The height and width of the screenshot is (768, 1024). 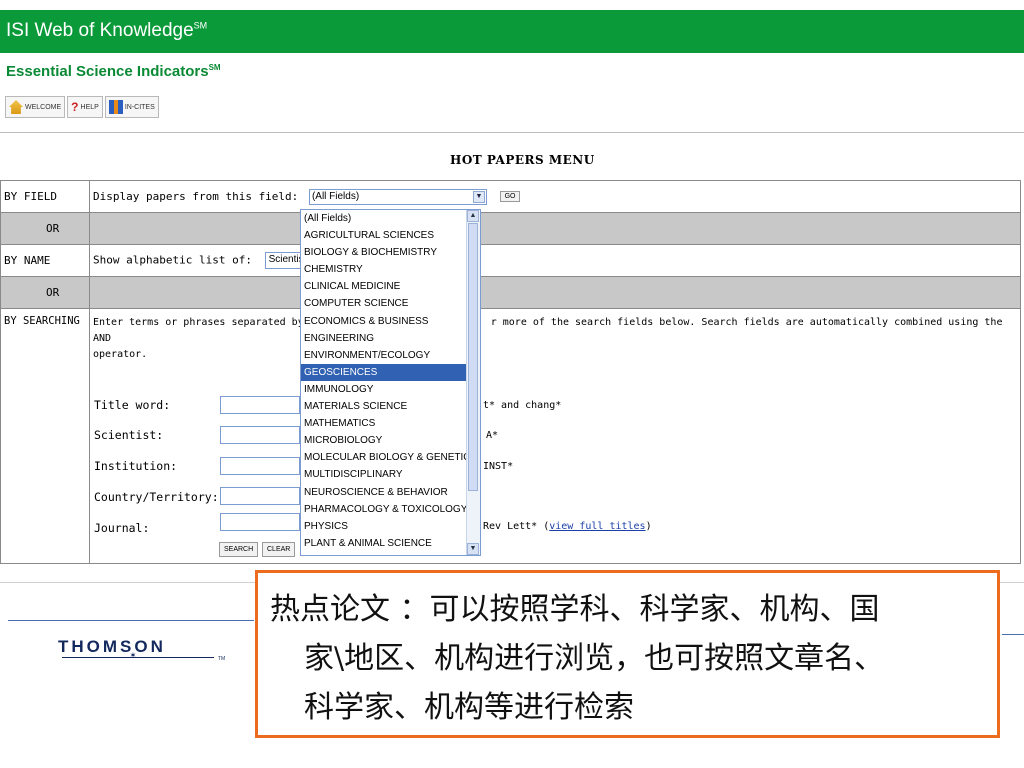 What do you see at coordinates (390, 389) in the screenshot?
I see `field-option: IMMUNOLOGY` at bounding box center [390, 389].